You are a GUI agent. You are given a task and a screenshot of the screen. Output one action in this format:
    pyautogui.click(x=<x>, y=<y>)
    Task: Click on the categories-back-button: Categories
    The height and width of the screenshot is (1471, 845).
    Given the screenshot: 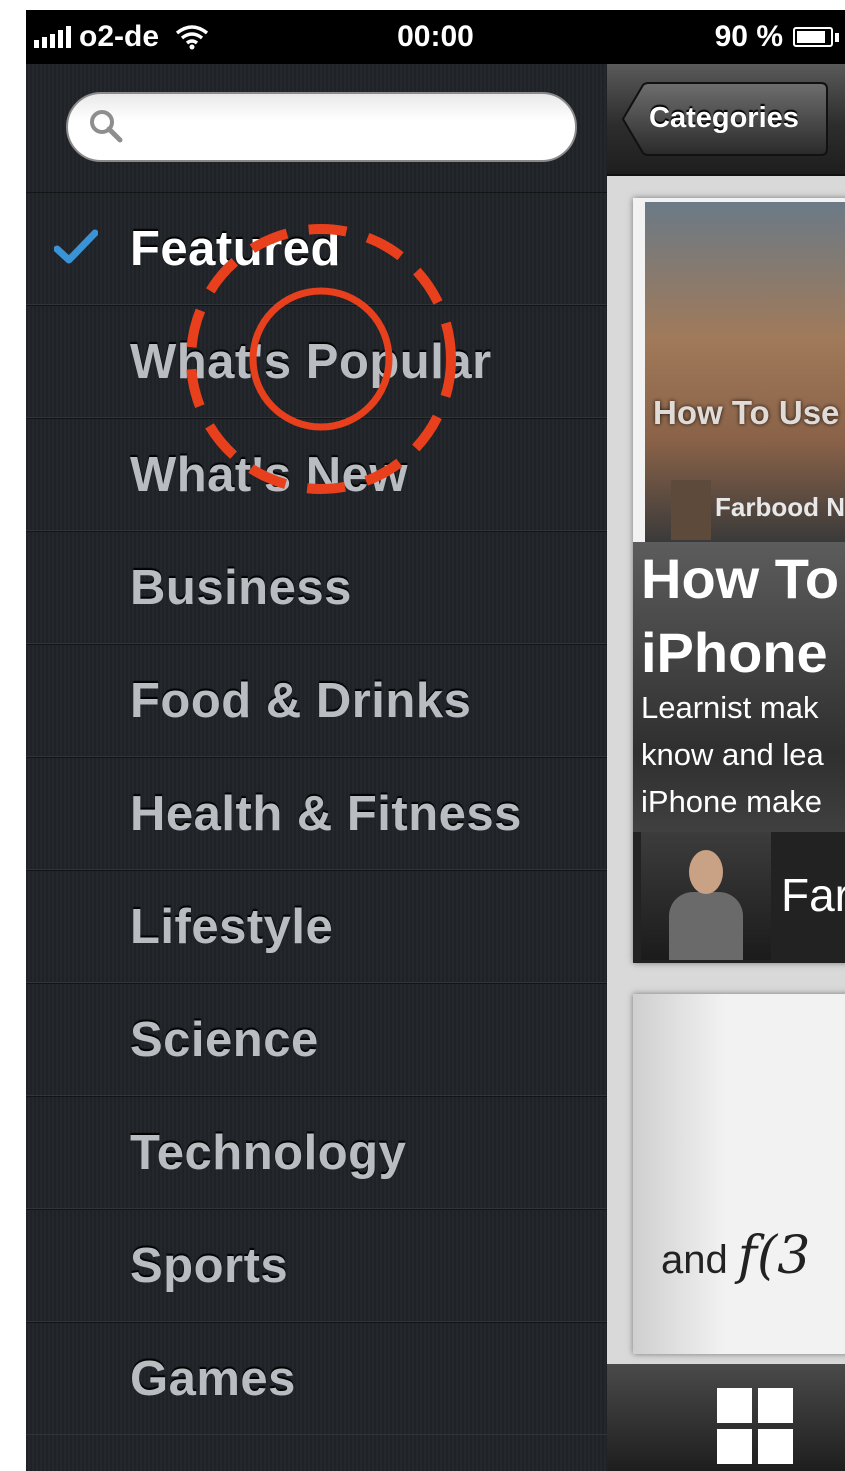 What is the action you would take?
    pyautogui.click(x=725, y=119)
    